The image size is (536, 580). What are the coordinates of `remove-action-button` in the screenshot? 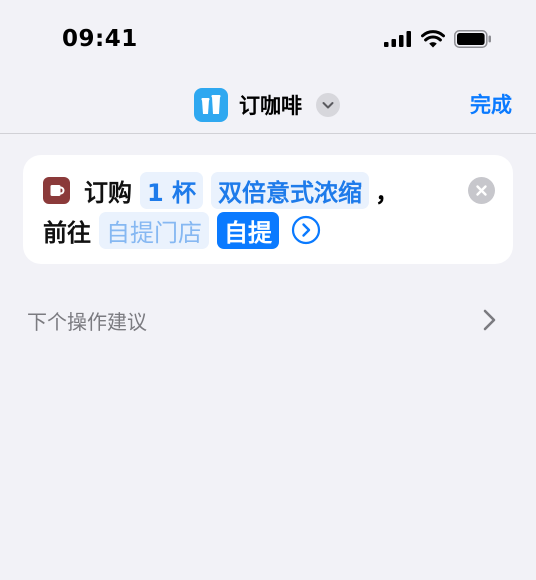 It's located at (481, 190).